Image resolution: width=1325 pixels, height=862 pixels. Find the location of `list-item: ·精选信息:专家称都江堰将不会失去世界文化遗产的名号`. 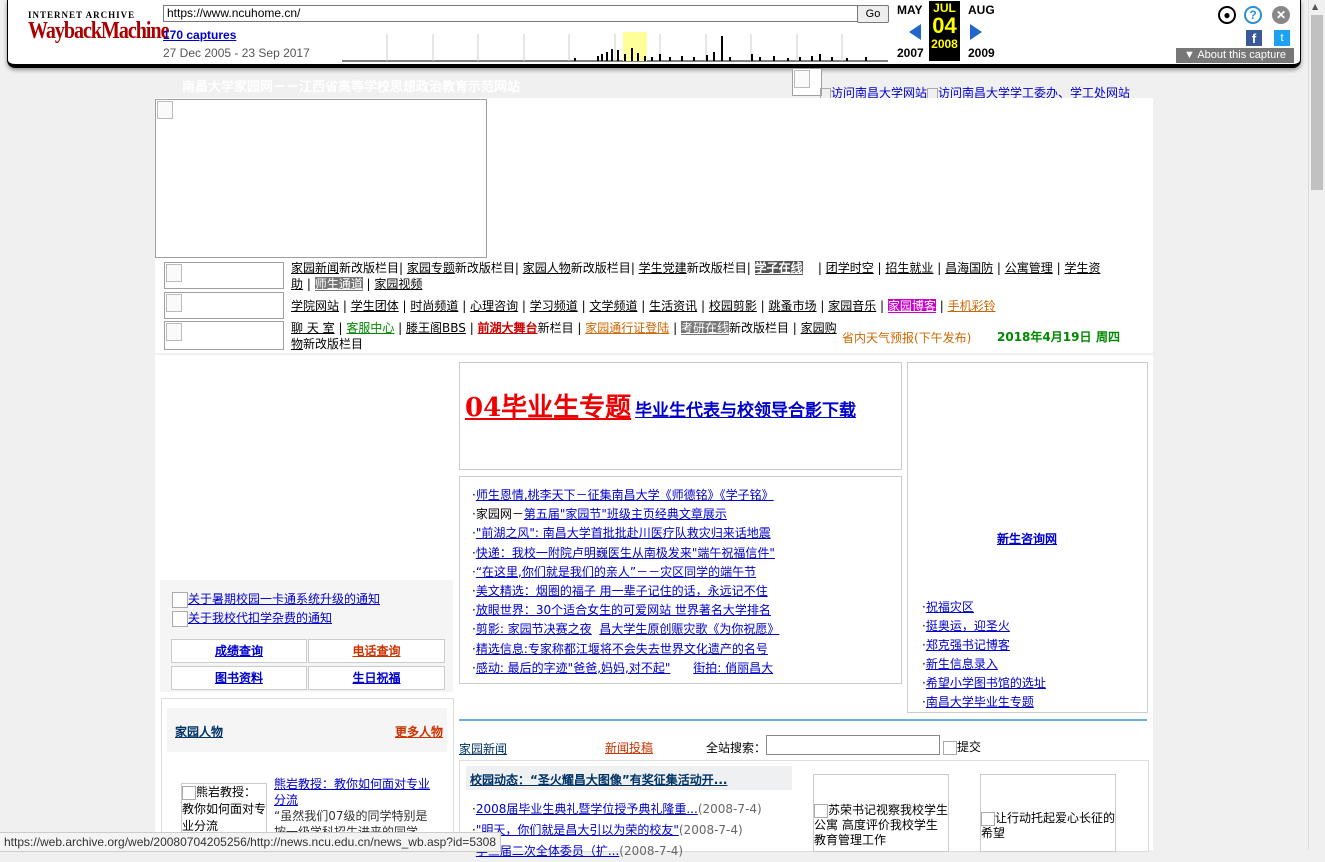

list-item: ·精选信息:专家称都江堰将不会失去世界文化遗产的名号 is located at coordinates (620, 648).